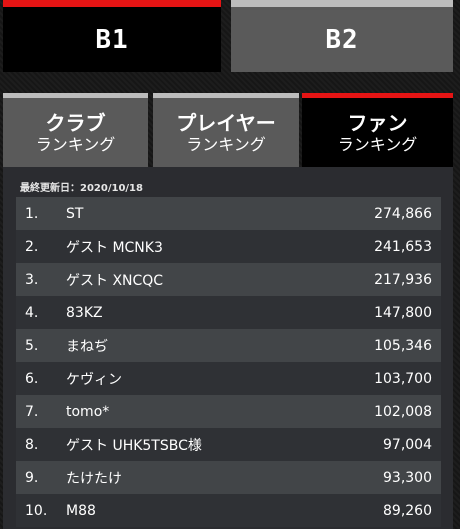  I want to click on table-row: 10. M88 89,260, so click(228, 510).